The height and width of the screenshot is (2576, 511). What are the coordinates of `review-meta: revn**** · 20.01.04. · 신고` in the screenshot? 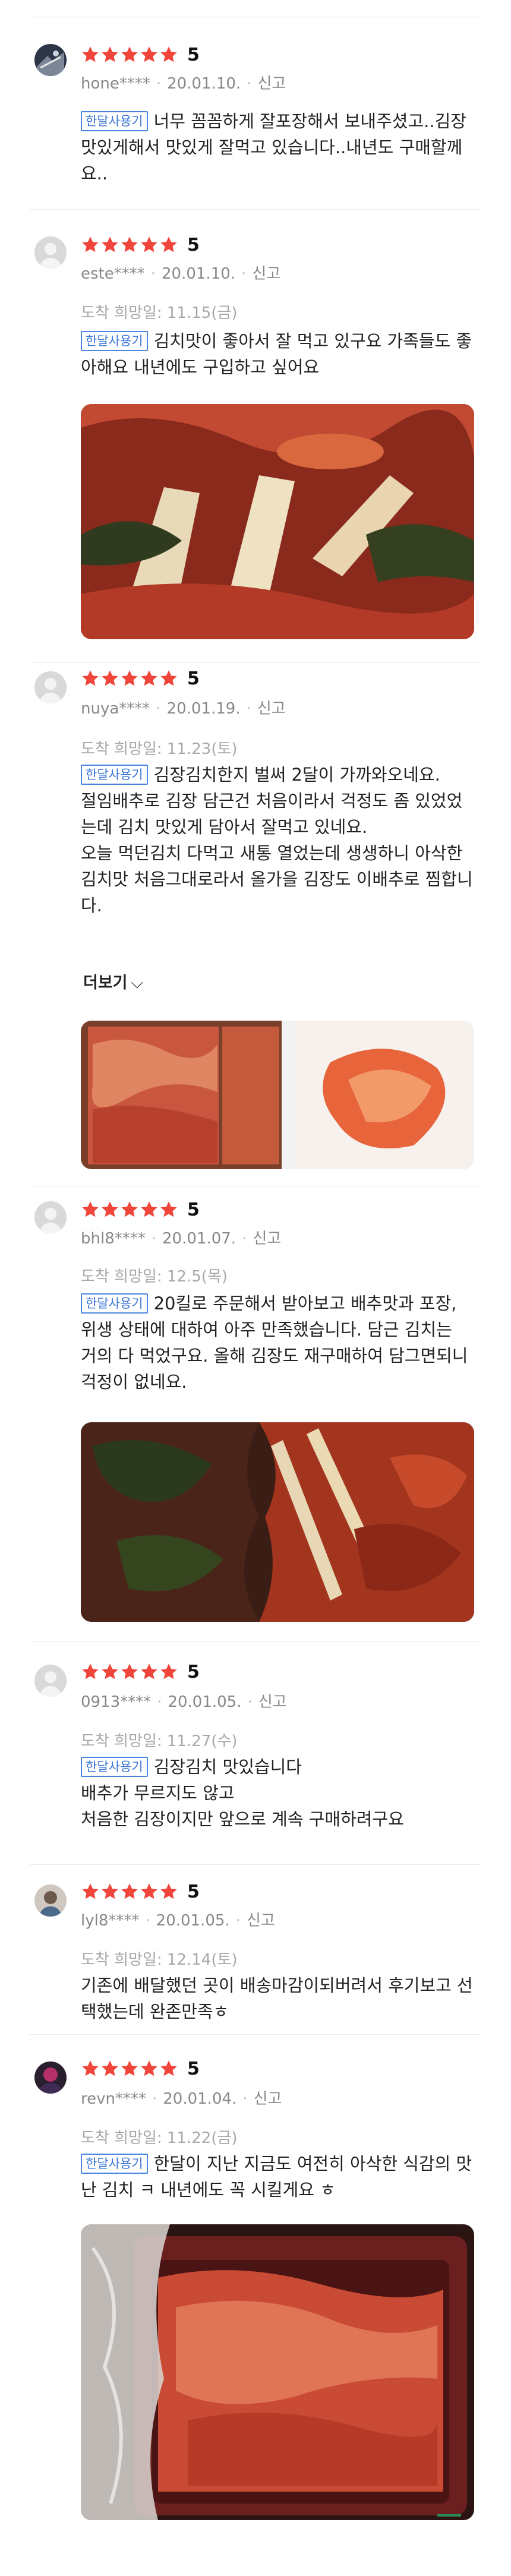 It's located at (181, 2099).